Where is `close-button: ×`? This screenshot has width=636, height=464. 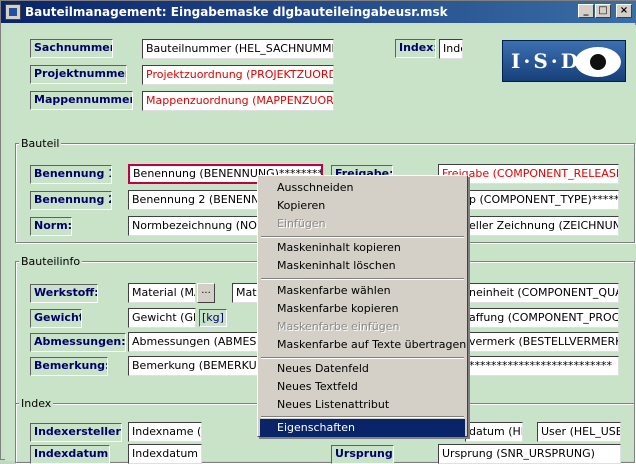 close-button: × is located at coordinates (624, 11).